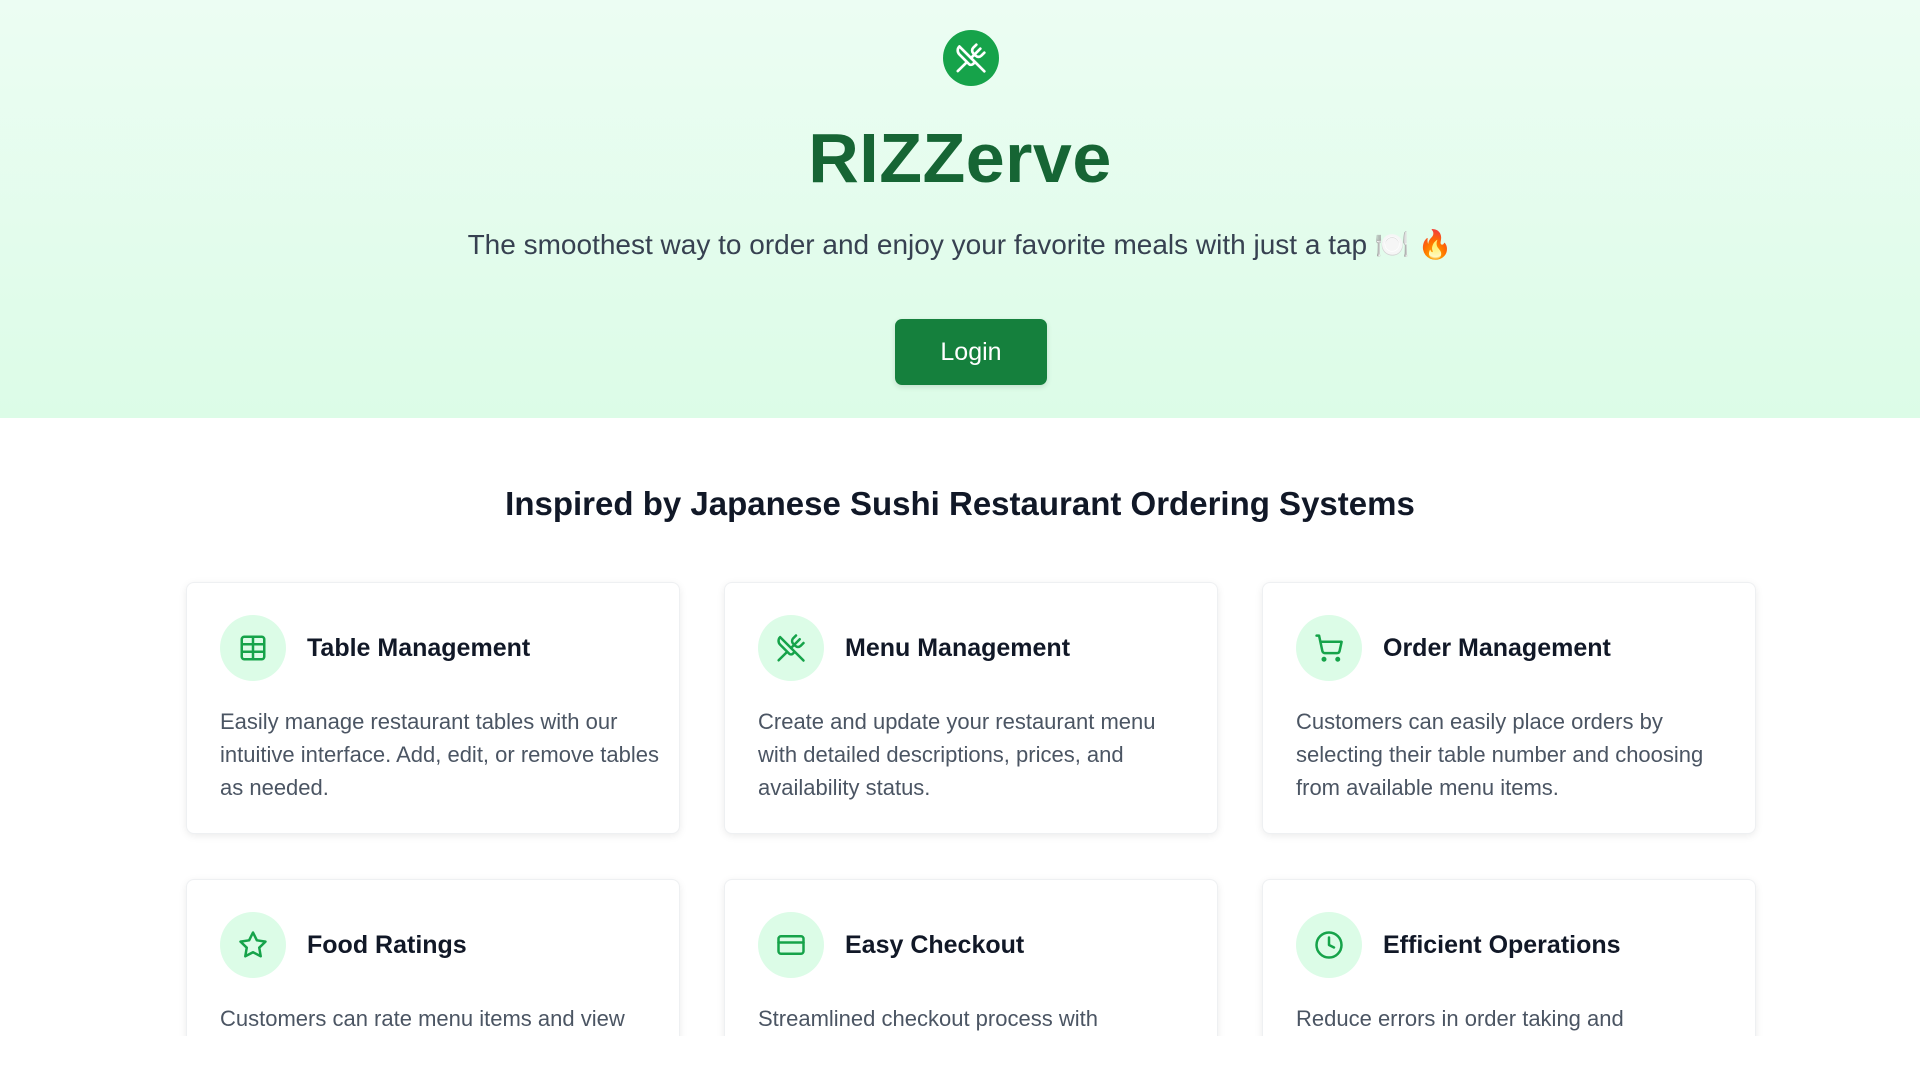 Image resolution: width=1920 pixels, height=1080 pixels. What do you see at coordinates (960, 158) in the screenshot?
I see `brand-title: RIZZerve` at bounding box center [960, 158].